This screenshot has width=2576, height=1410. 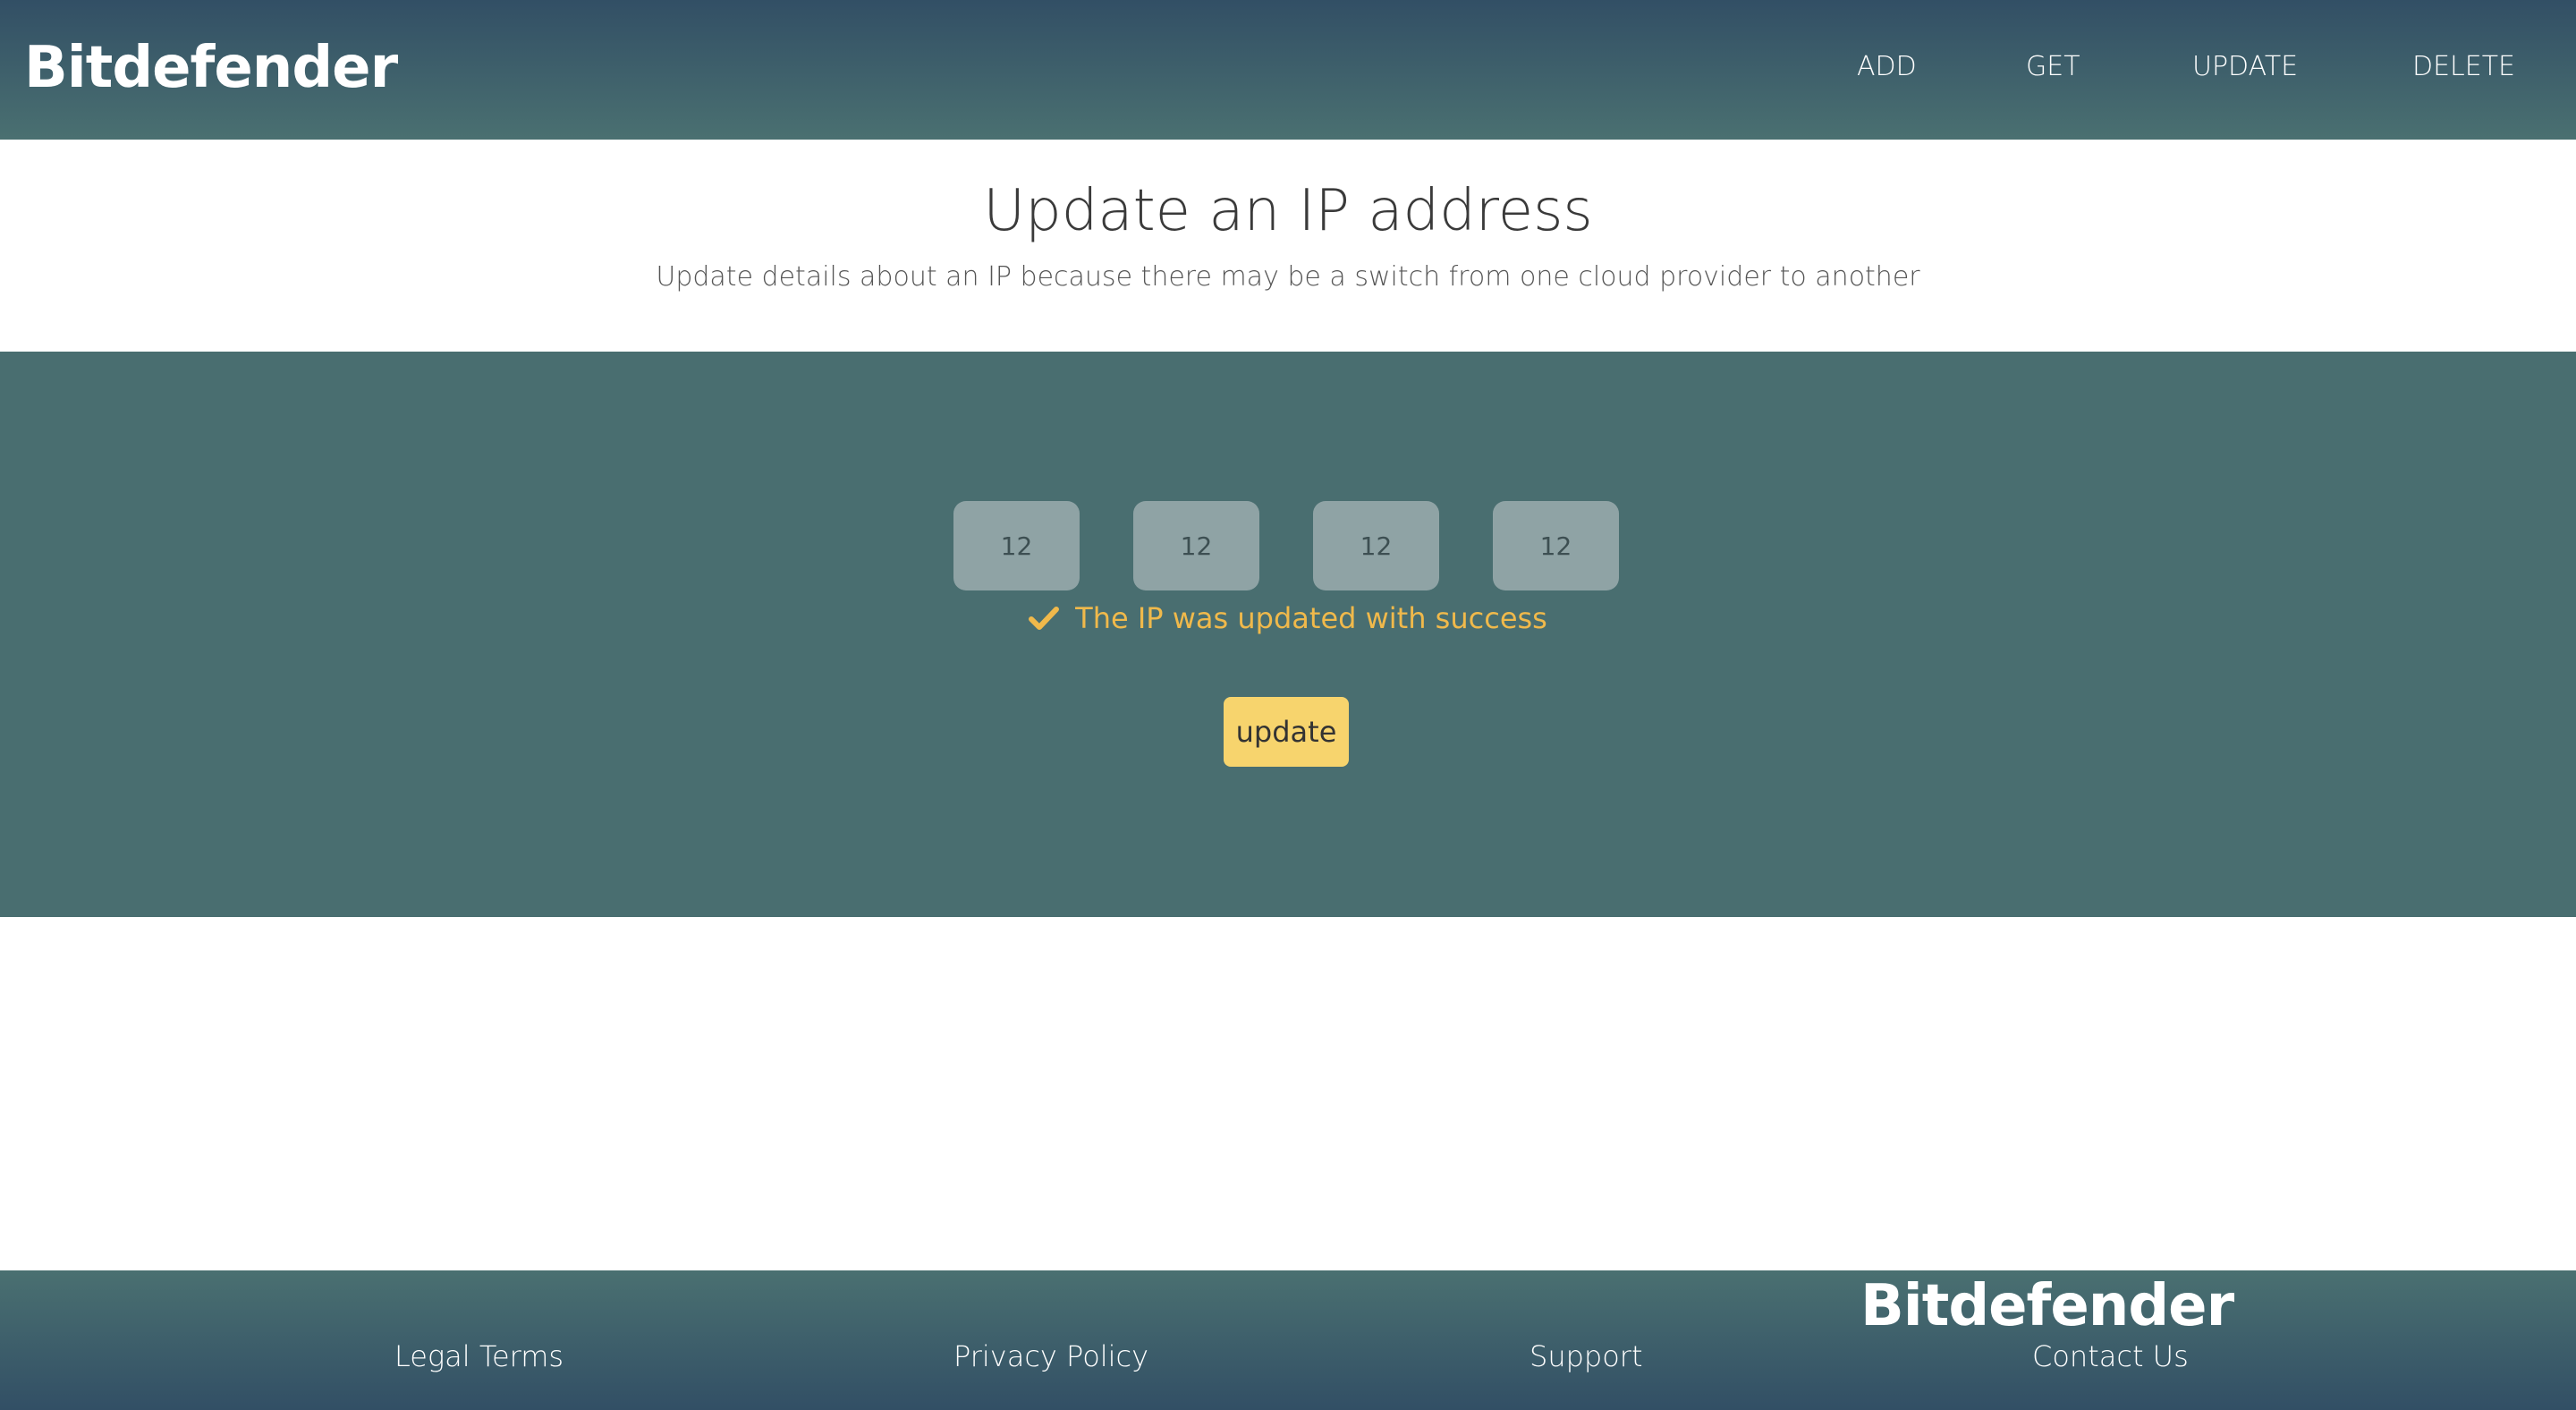 I want to click on check-icon, so click(x=1044, y=618).